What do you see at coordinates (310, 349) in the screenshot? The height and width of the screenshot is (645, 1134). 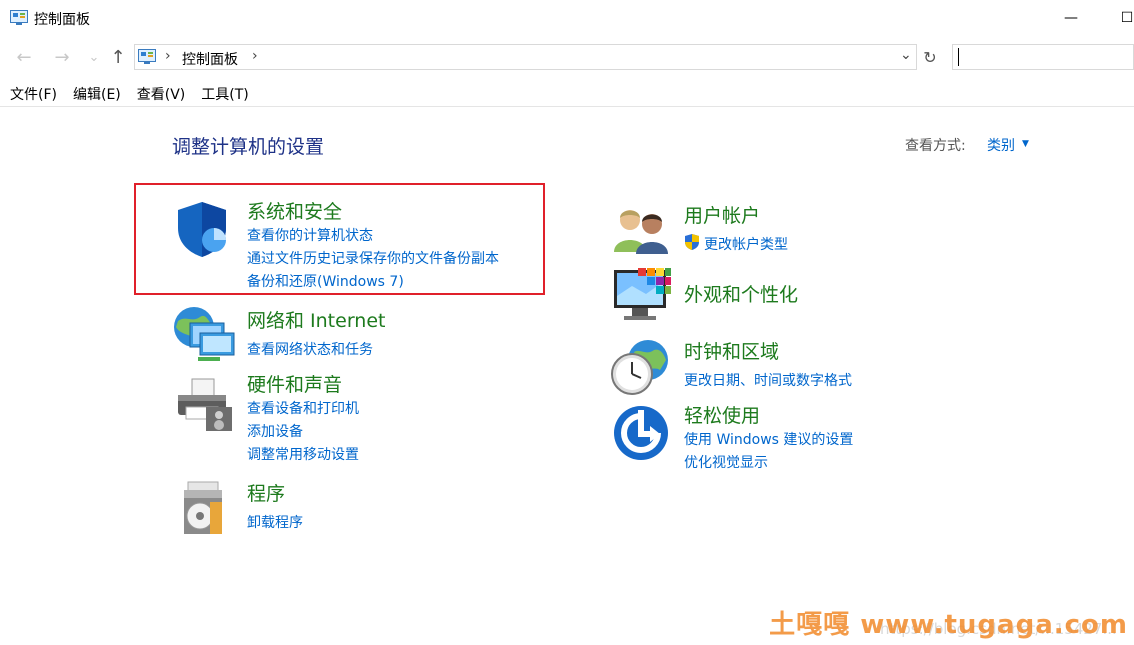 I see `link-network-status: 查看网络状态和任务` at bounding box center [310, 349].